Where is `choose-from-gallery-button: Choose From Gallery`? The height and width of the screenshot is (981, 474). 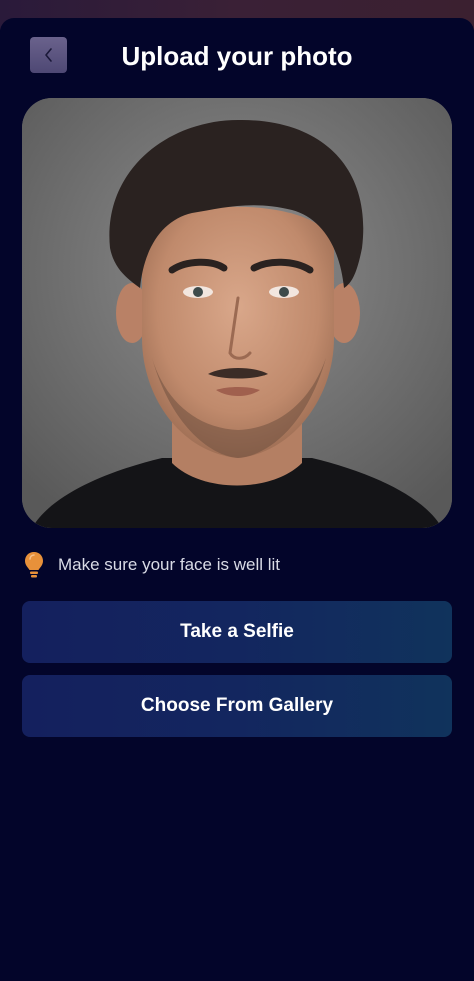 choose-from-gallery-button: Choose From Gallery is located at coordinates (237, 706).